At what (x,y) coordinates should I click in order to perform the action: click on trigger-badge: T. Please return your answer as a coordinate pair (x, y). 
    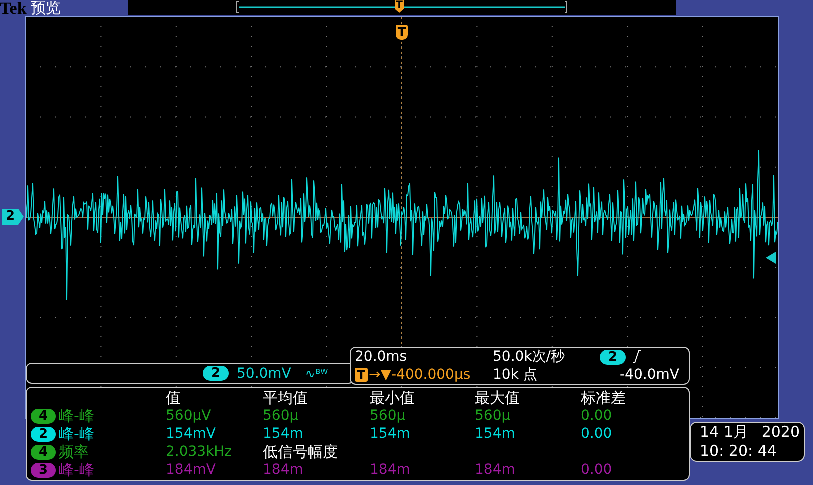
    Looking at the image, I should click on (361, 375).